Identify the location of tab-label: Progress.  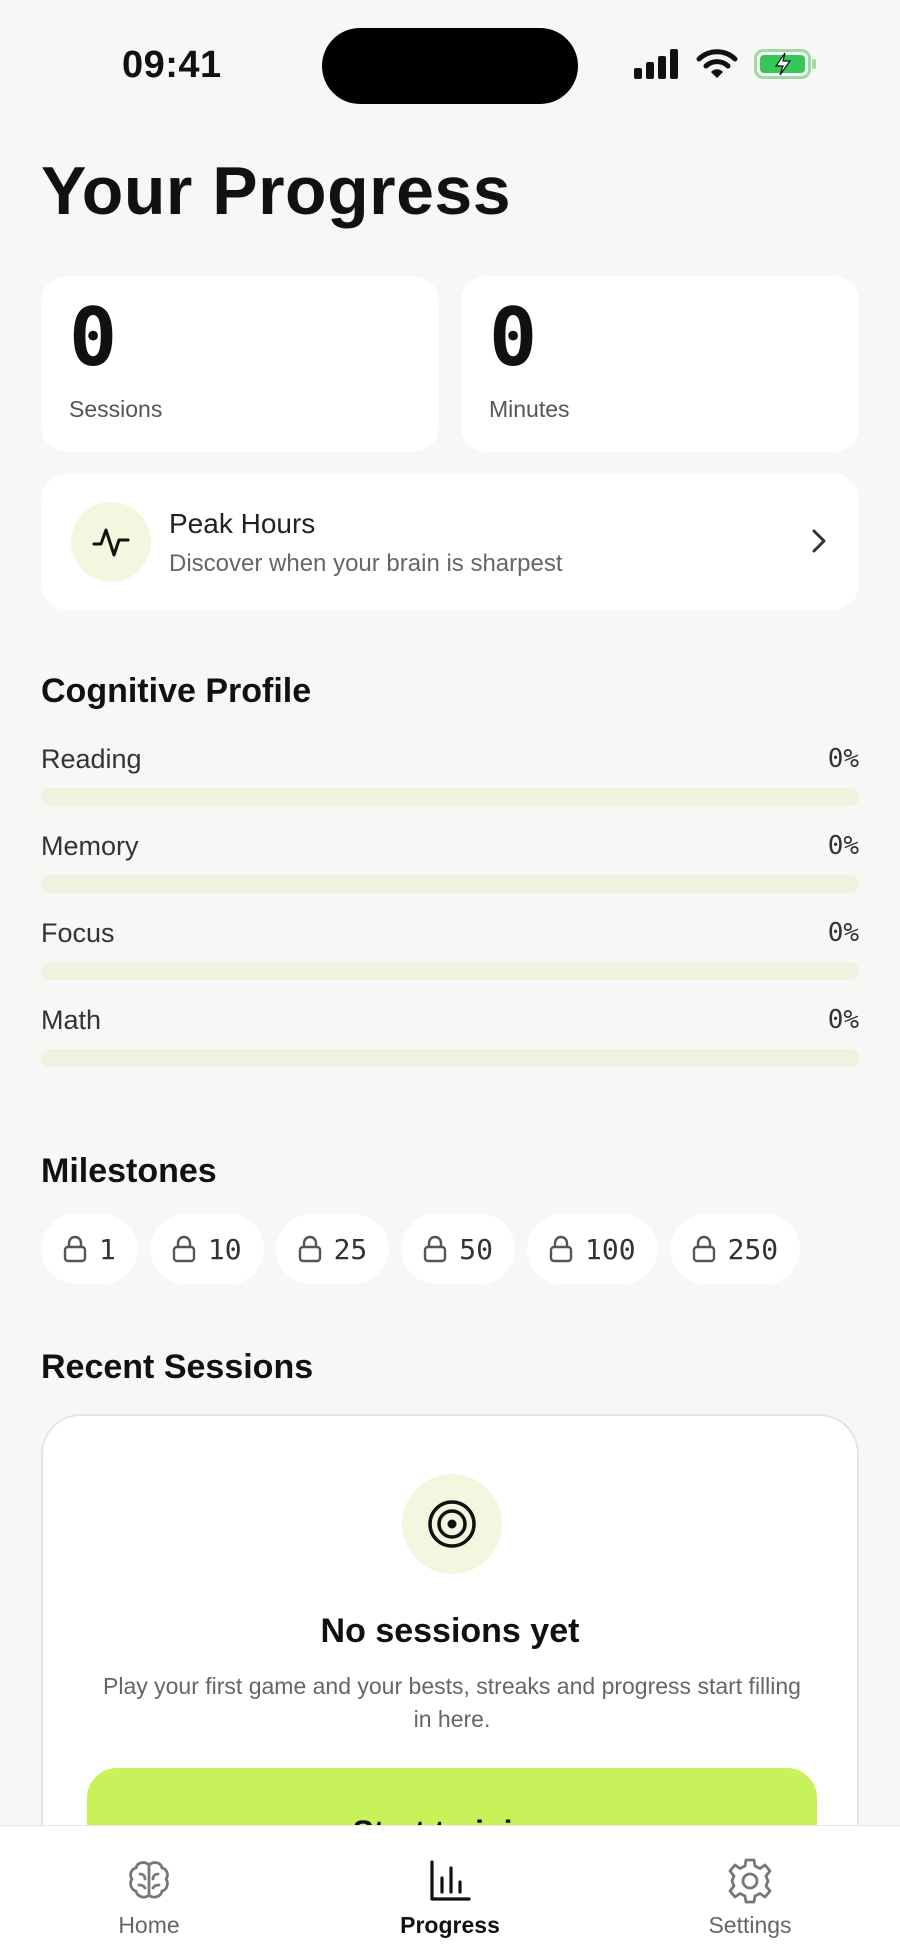
(450, 1925).